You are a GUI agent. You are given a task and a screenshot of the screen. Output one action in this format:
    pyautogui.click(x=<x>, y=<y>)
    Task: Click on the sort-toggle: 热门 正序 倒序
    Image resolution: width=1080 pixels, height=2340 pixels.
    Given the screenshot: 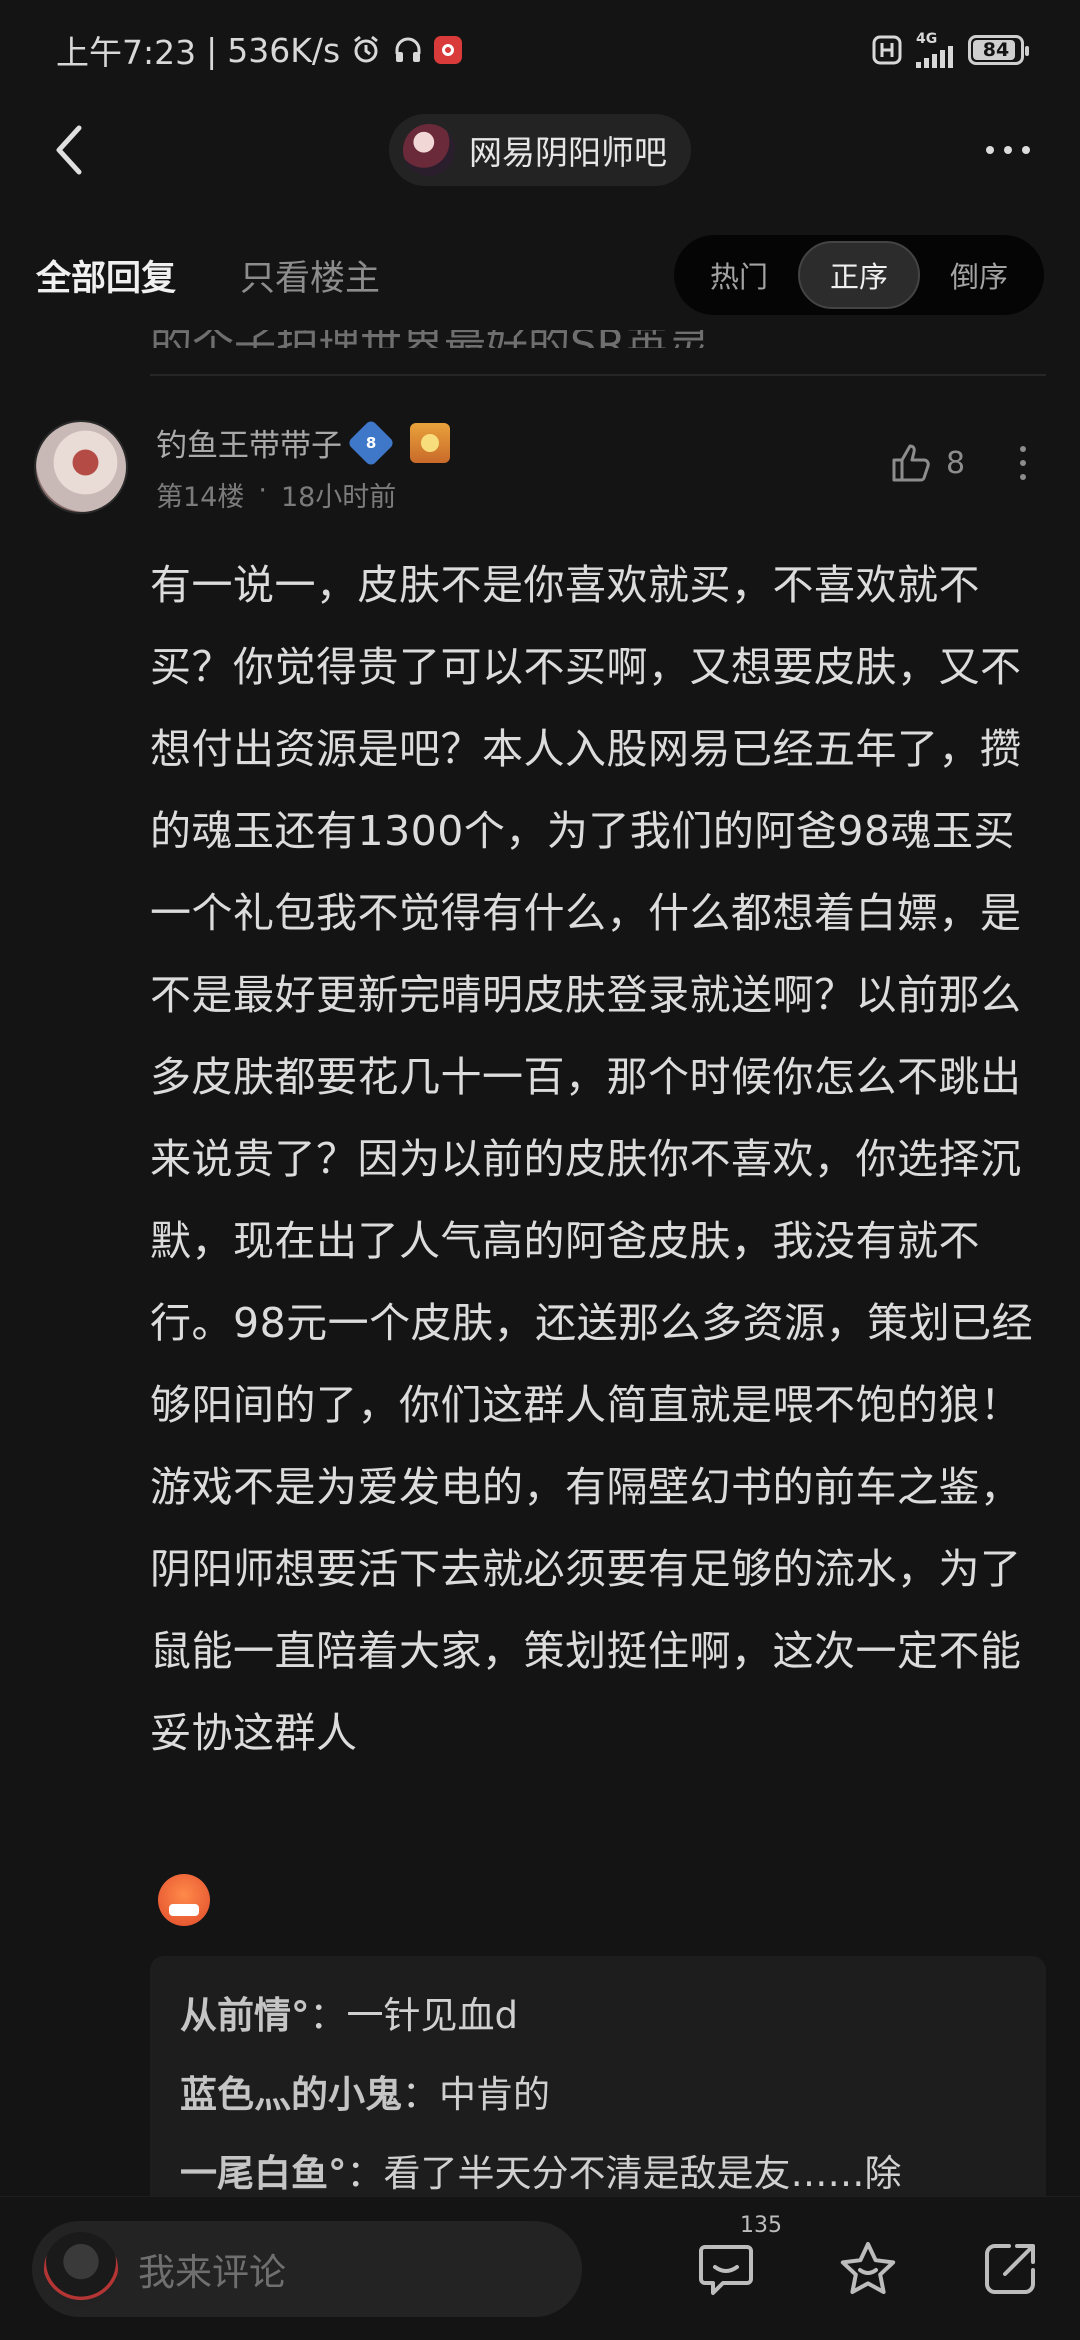 What is the action you would take?
    pyautogui.click(x=858, y=275)
    